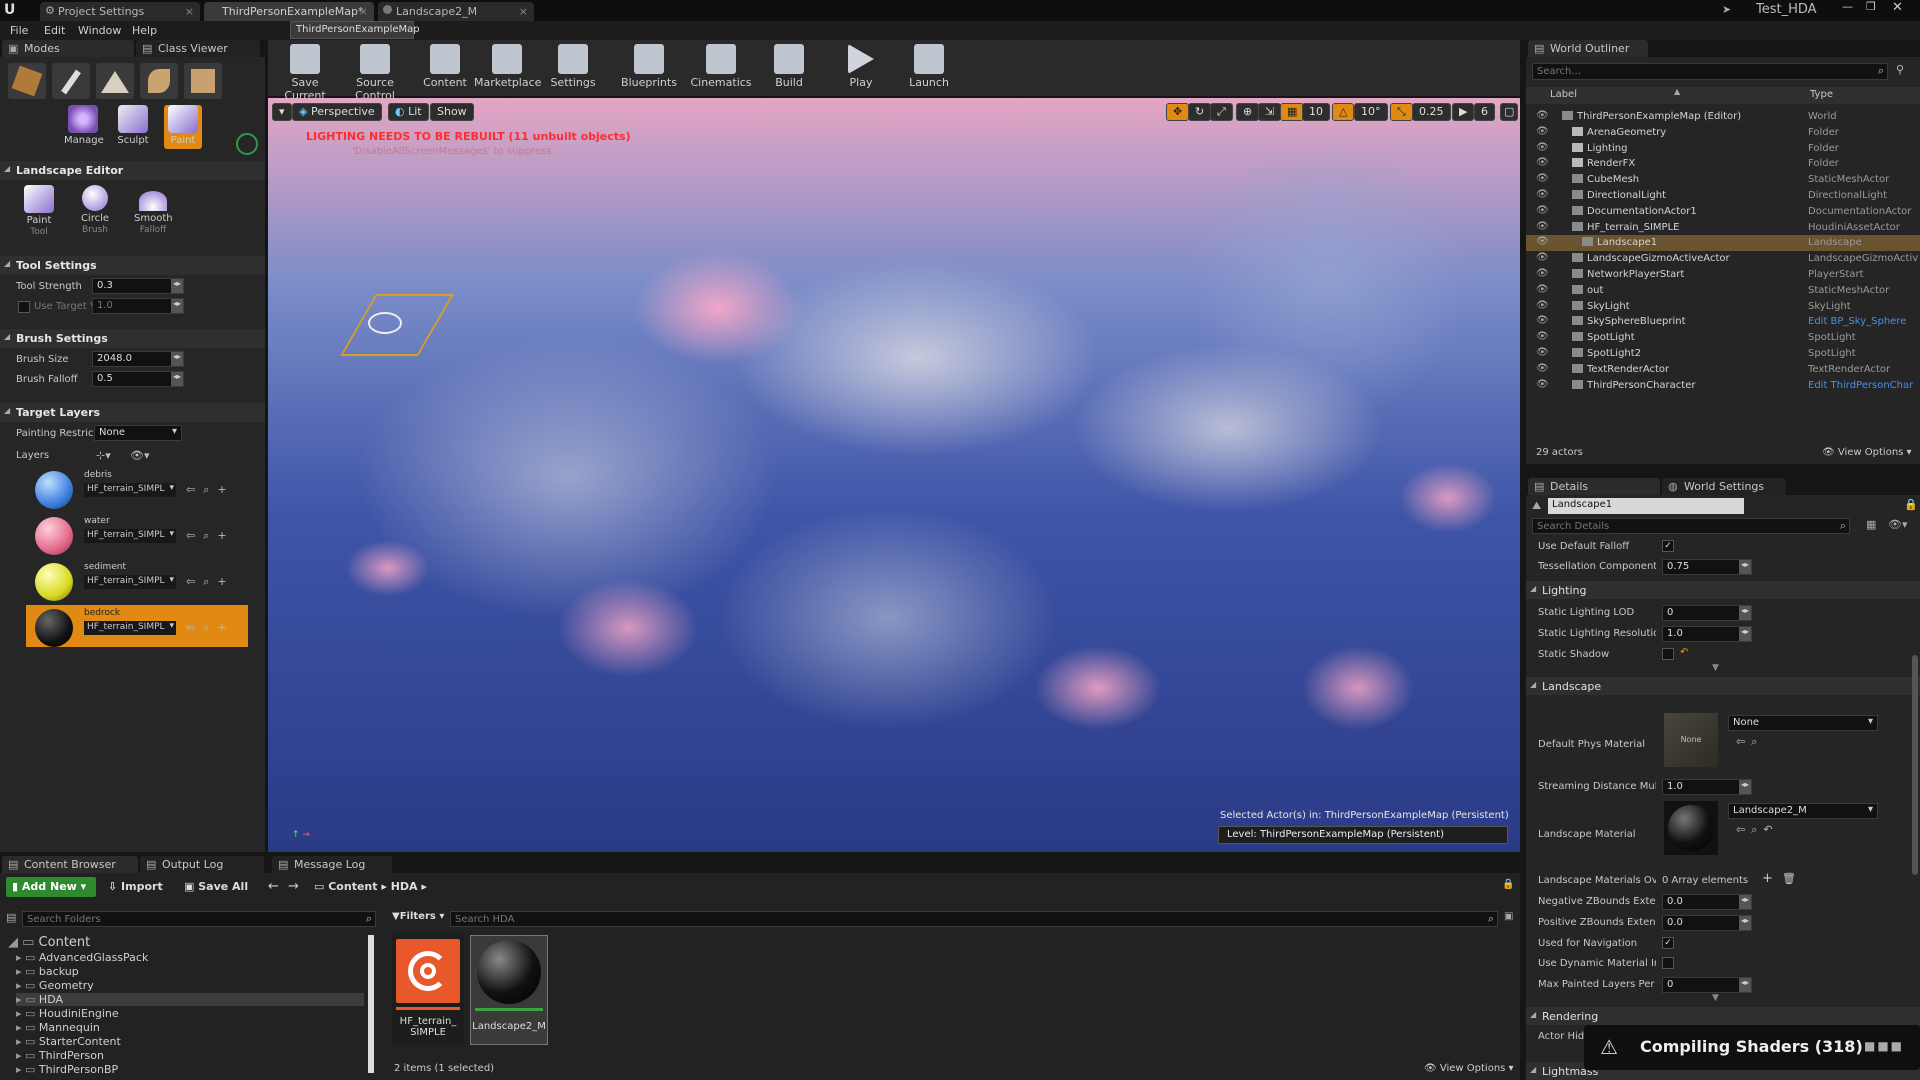 This screenshot has width=1920, height=1080. I want to click on restore-icon: ❐, so click(1871, 6).